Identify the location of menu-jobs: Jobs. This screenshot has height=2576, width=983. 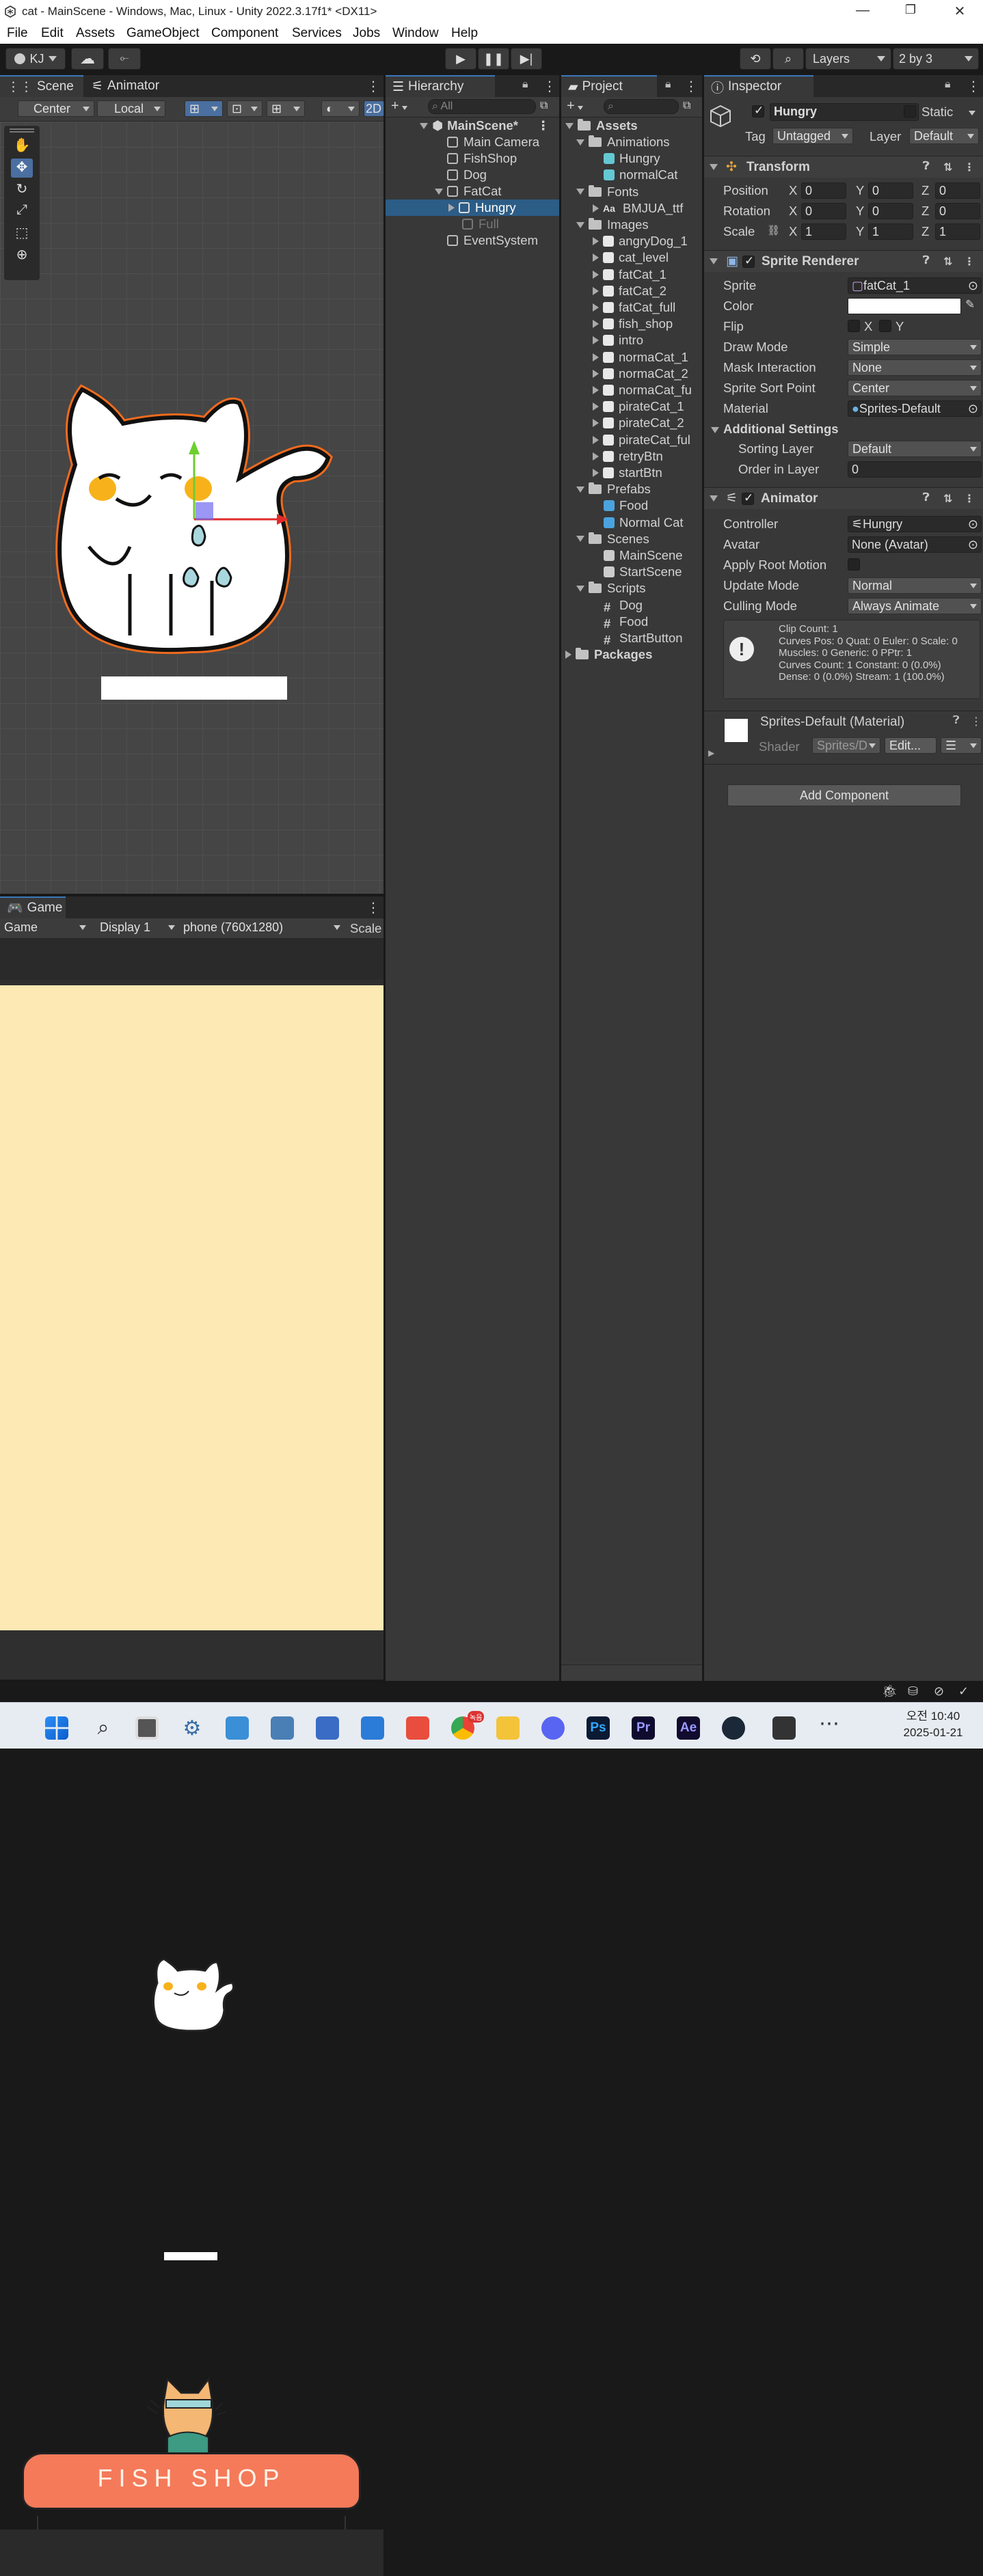
(367, 33).